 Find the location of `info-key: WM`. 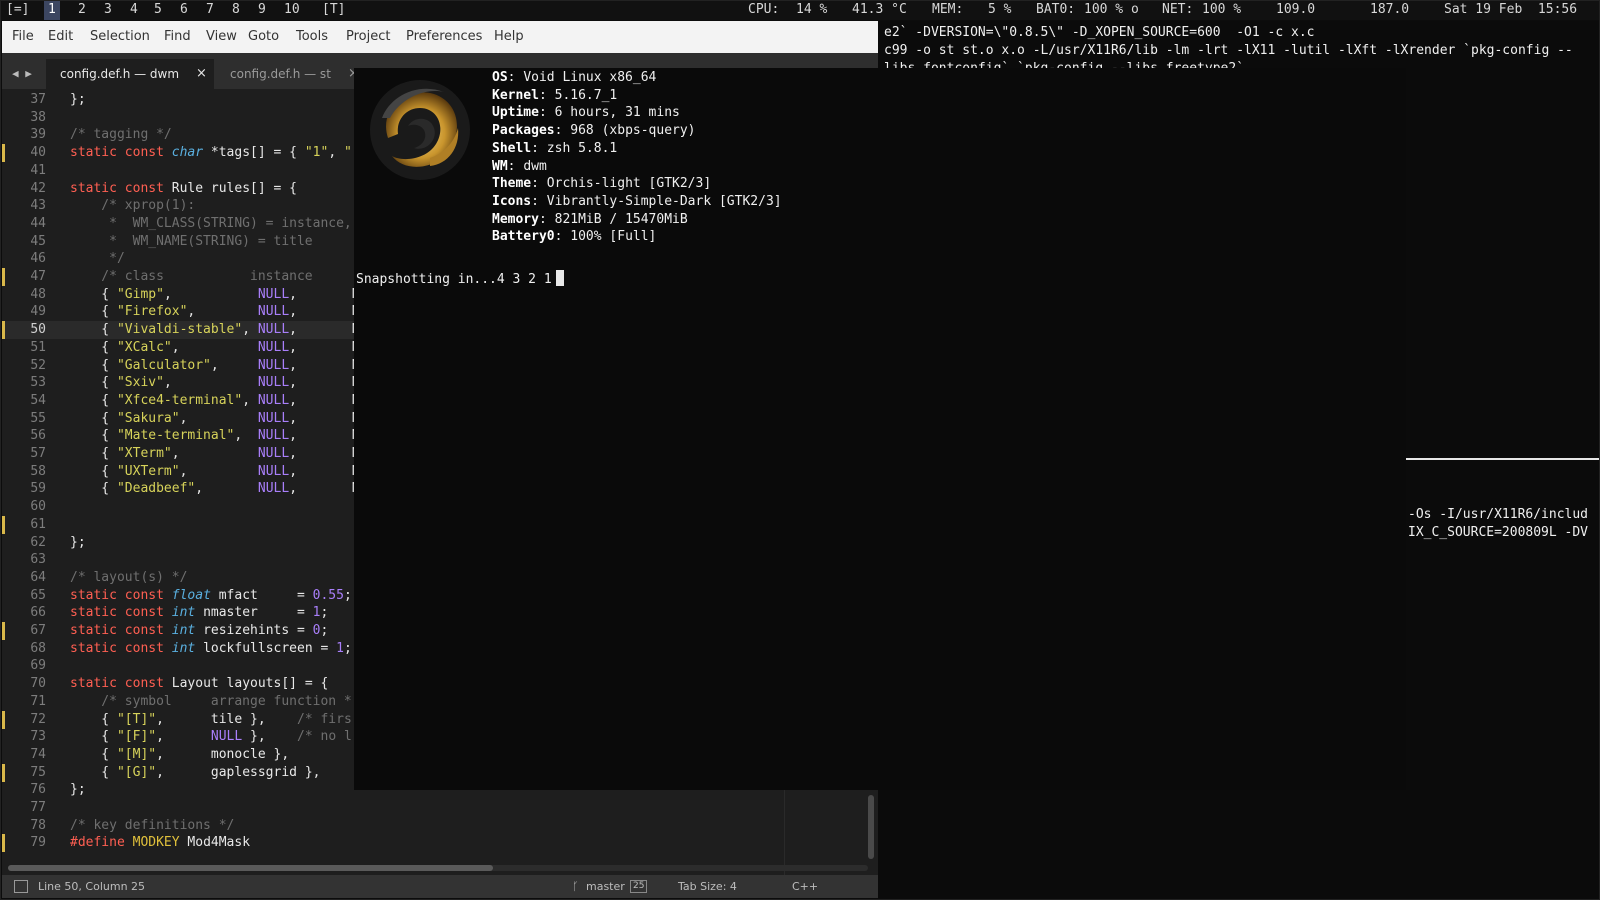

info-key: WM is located at coordinates (500, 166).